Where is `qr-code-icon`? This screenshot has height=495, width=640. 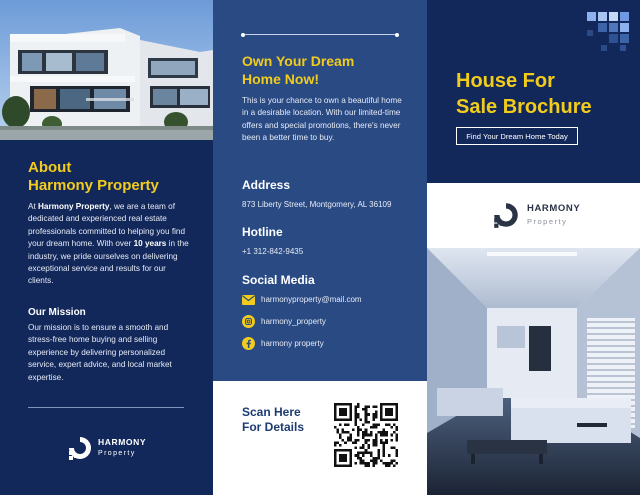 qr-code-icon is located at coordinates (366, 435).